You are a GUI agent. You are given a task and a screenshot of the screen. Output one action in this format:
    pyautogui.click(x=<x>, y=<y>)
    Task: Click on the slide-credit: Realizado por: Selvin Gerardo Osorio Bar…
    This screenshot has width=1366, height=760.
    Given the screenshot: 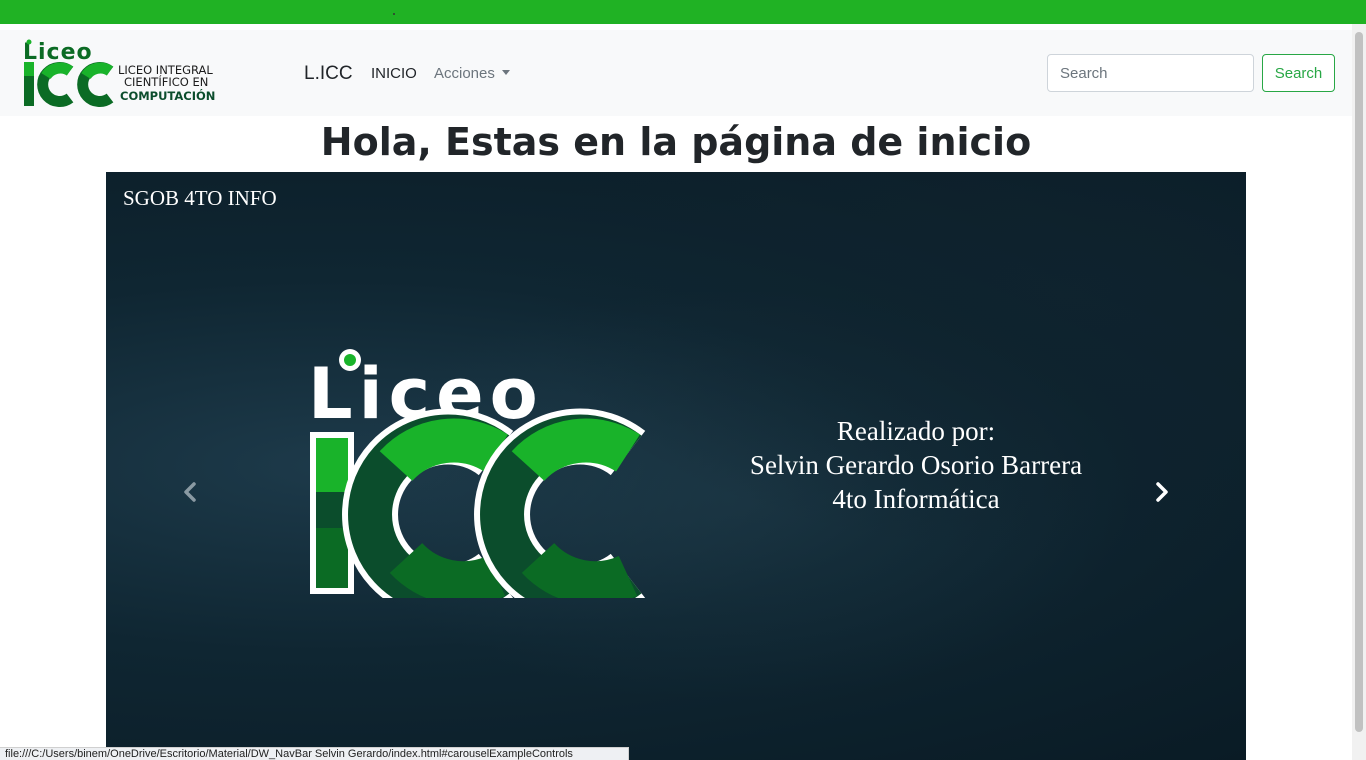 What is the action you would take?
    pyautogui.click(x=916, y=465)
    